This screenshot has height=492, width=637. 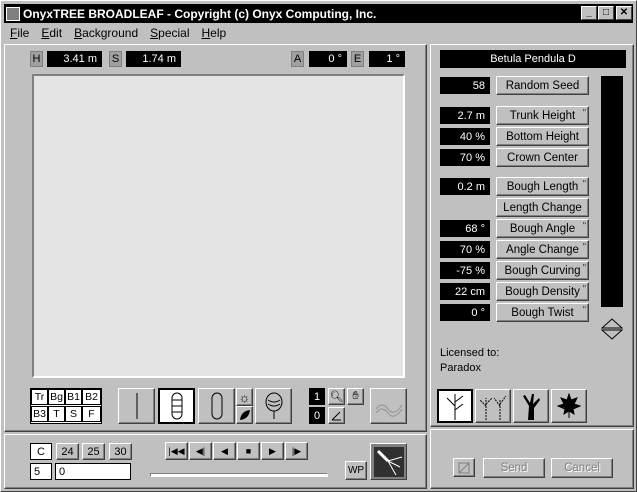 What do you see at coordinates (244, 397) in the screenshot?
I see `light-button: ☼` at bounding box center [244, 397].